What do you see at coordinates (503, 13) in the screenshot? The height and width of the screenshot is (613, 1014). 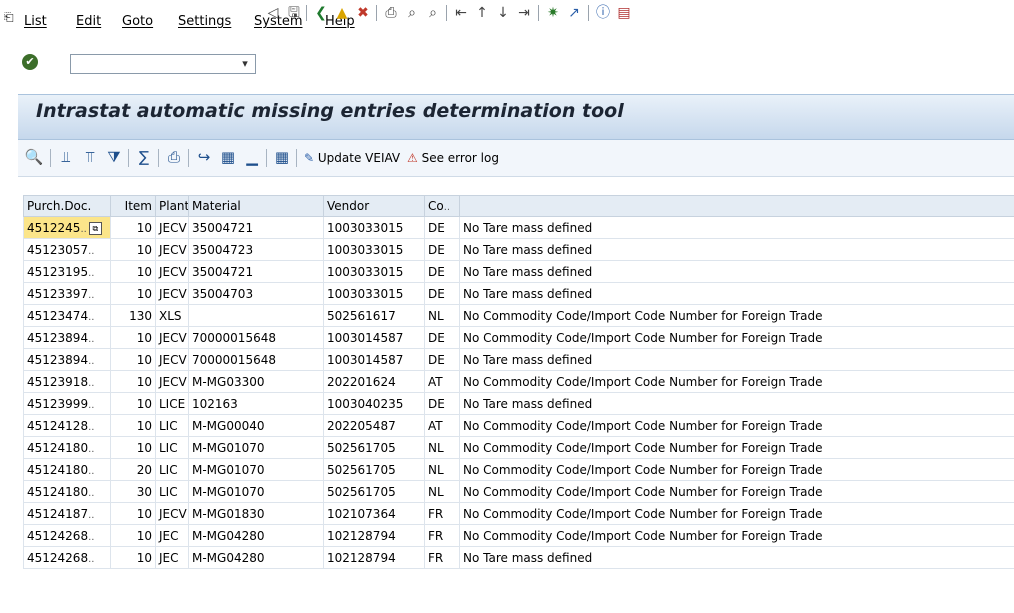 I see `next-page-icon: ↓` at bounding box center [503, 13].